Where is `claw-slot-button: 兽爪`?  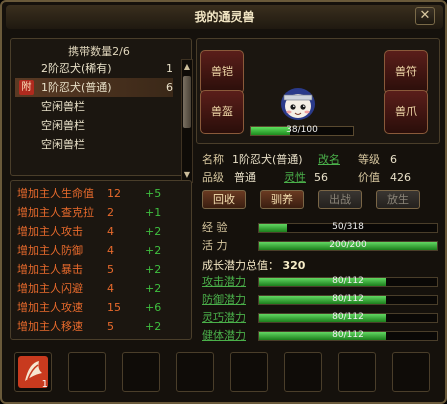 claw-slot-button: 兽爪 is located at coordinates (406, 112).